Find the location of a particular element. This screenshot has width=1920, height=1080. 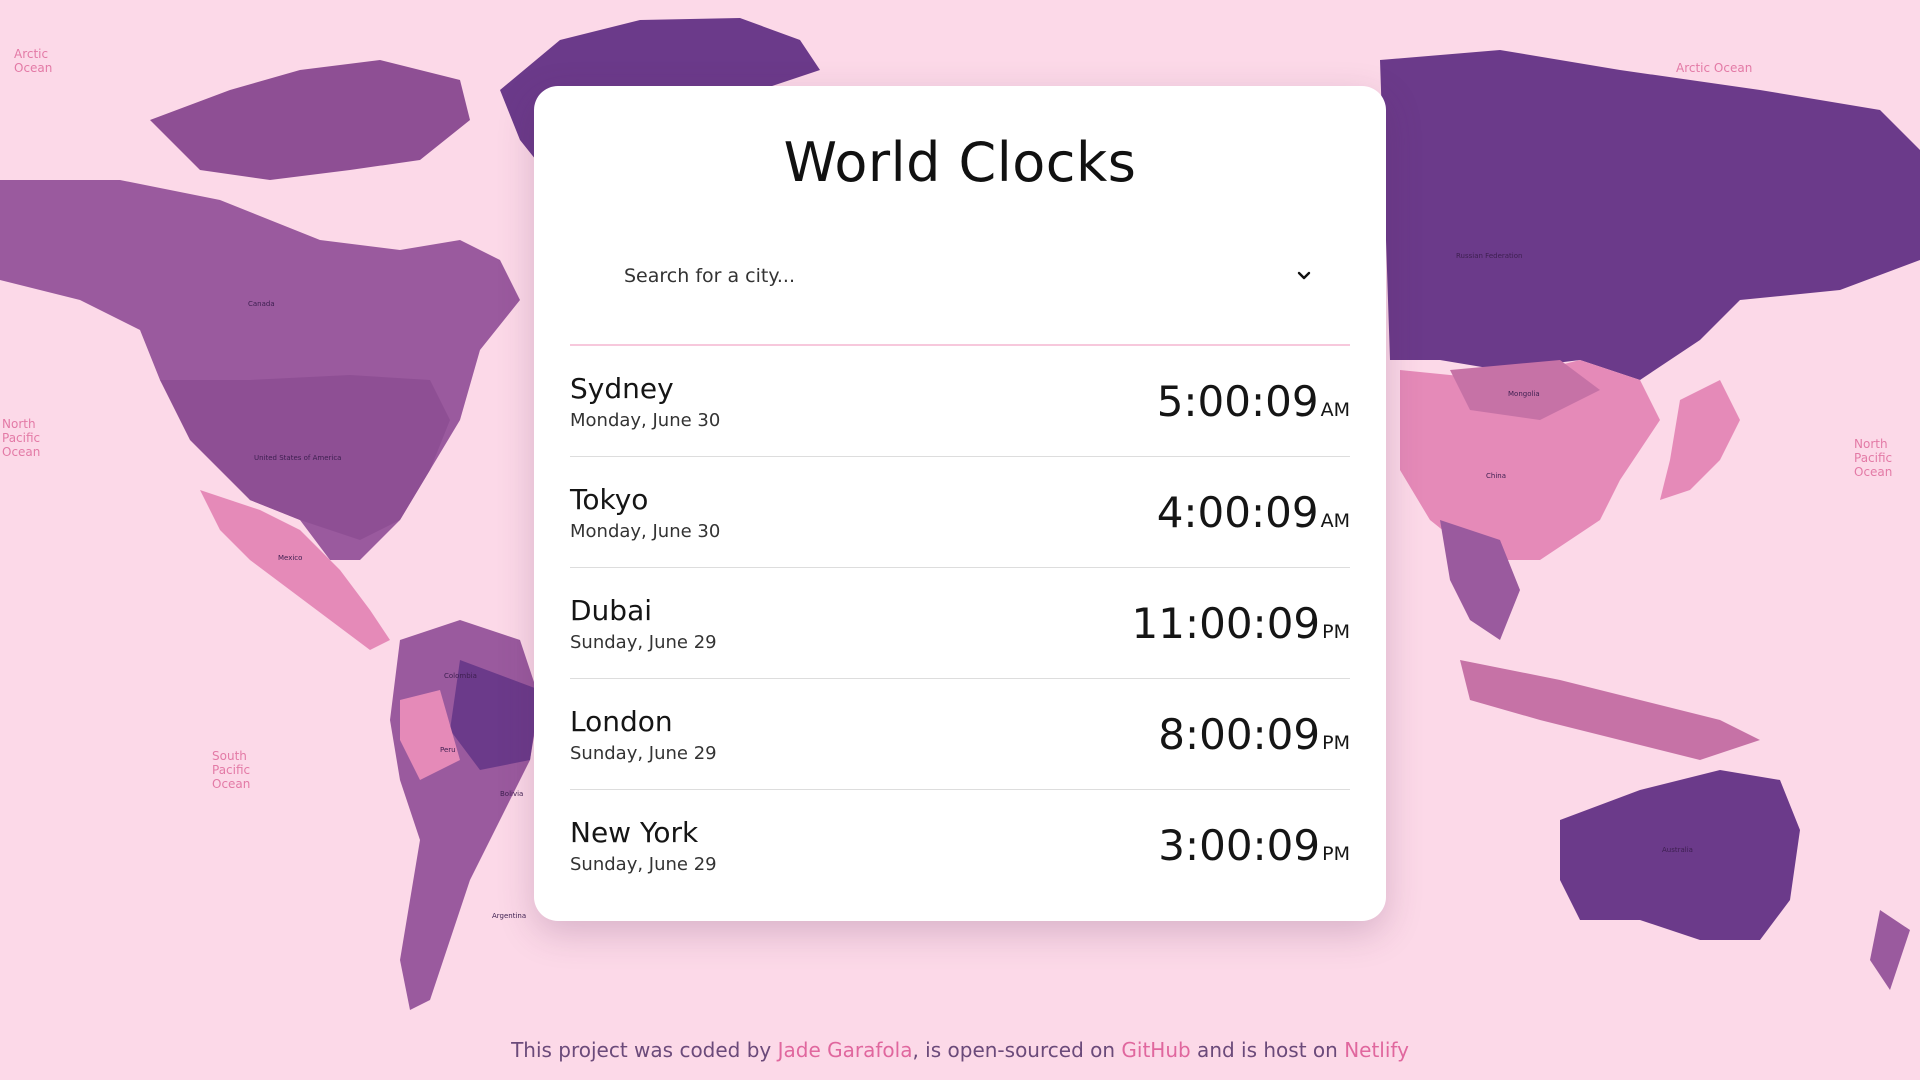

ocean-label-npac-e-l3: Ocean is located at coordinates (1873, 472).